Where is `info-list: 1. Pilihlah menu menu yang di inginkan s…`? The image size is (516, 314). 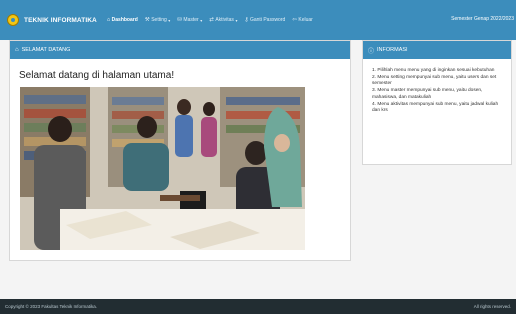
info-list: 1. Pilihlah menu menu yang di inginkan s… is located at coordinates (437, 91).